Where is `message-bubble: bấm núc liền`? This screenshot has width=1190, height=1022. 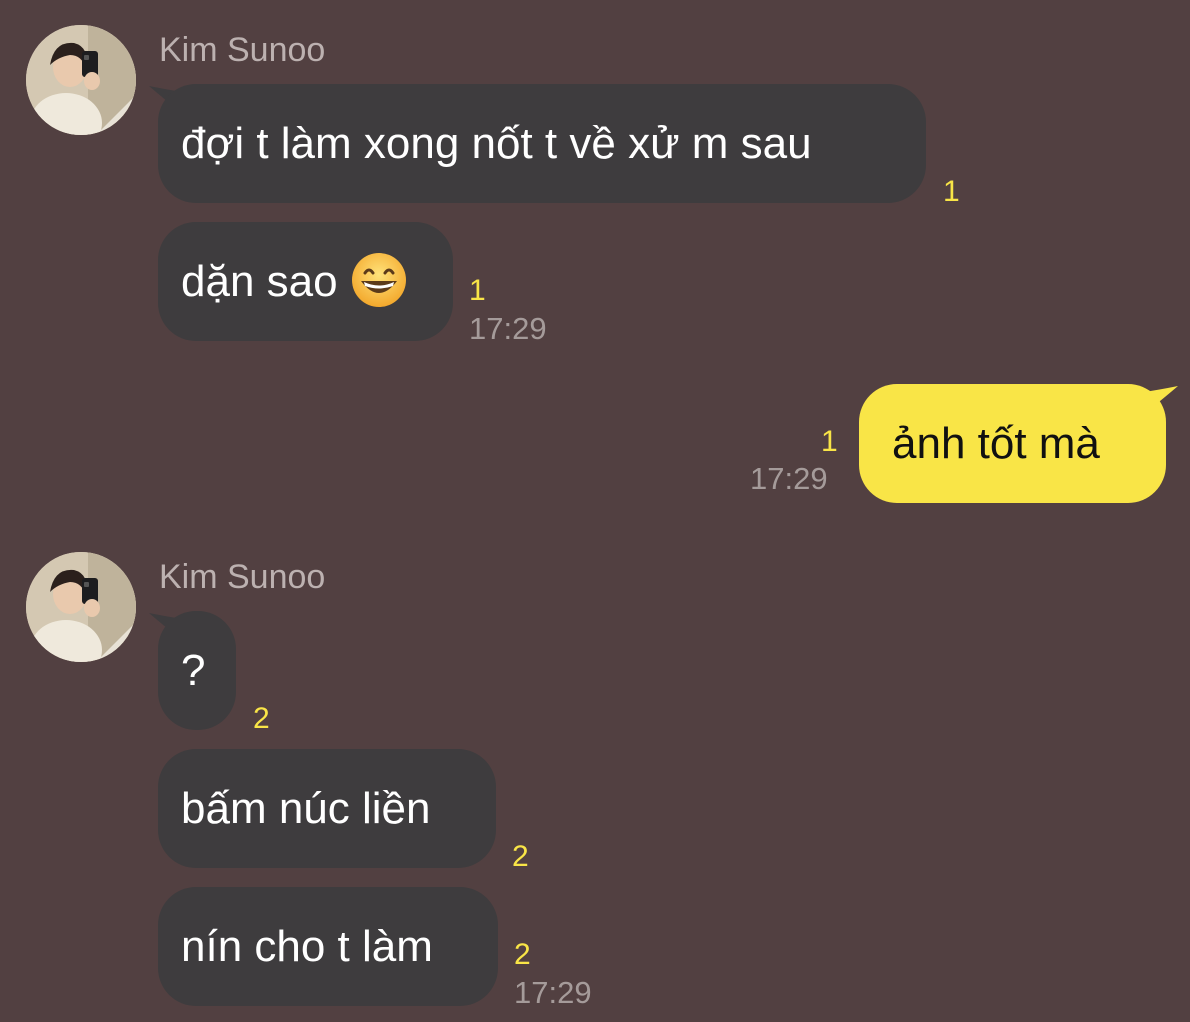 message-bubble: bấm núc liền is located at coordinates (327, 808).